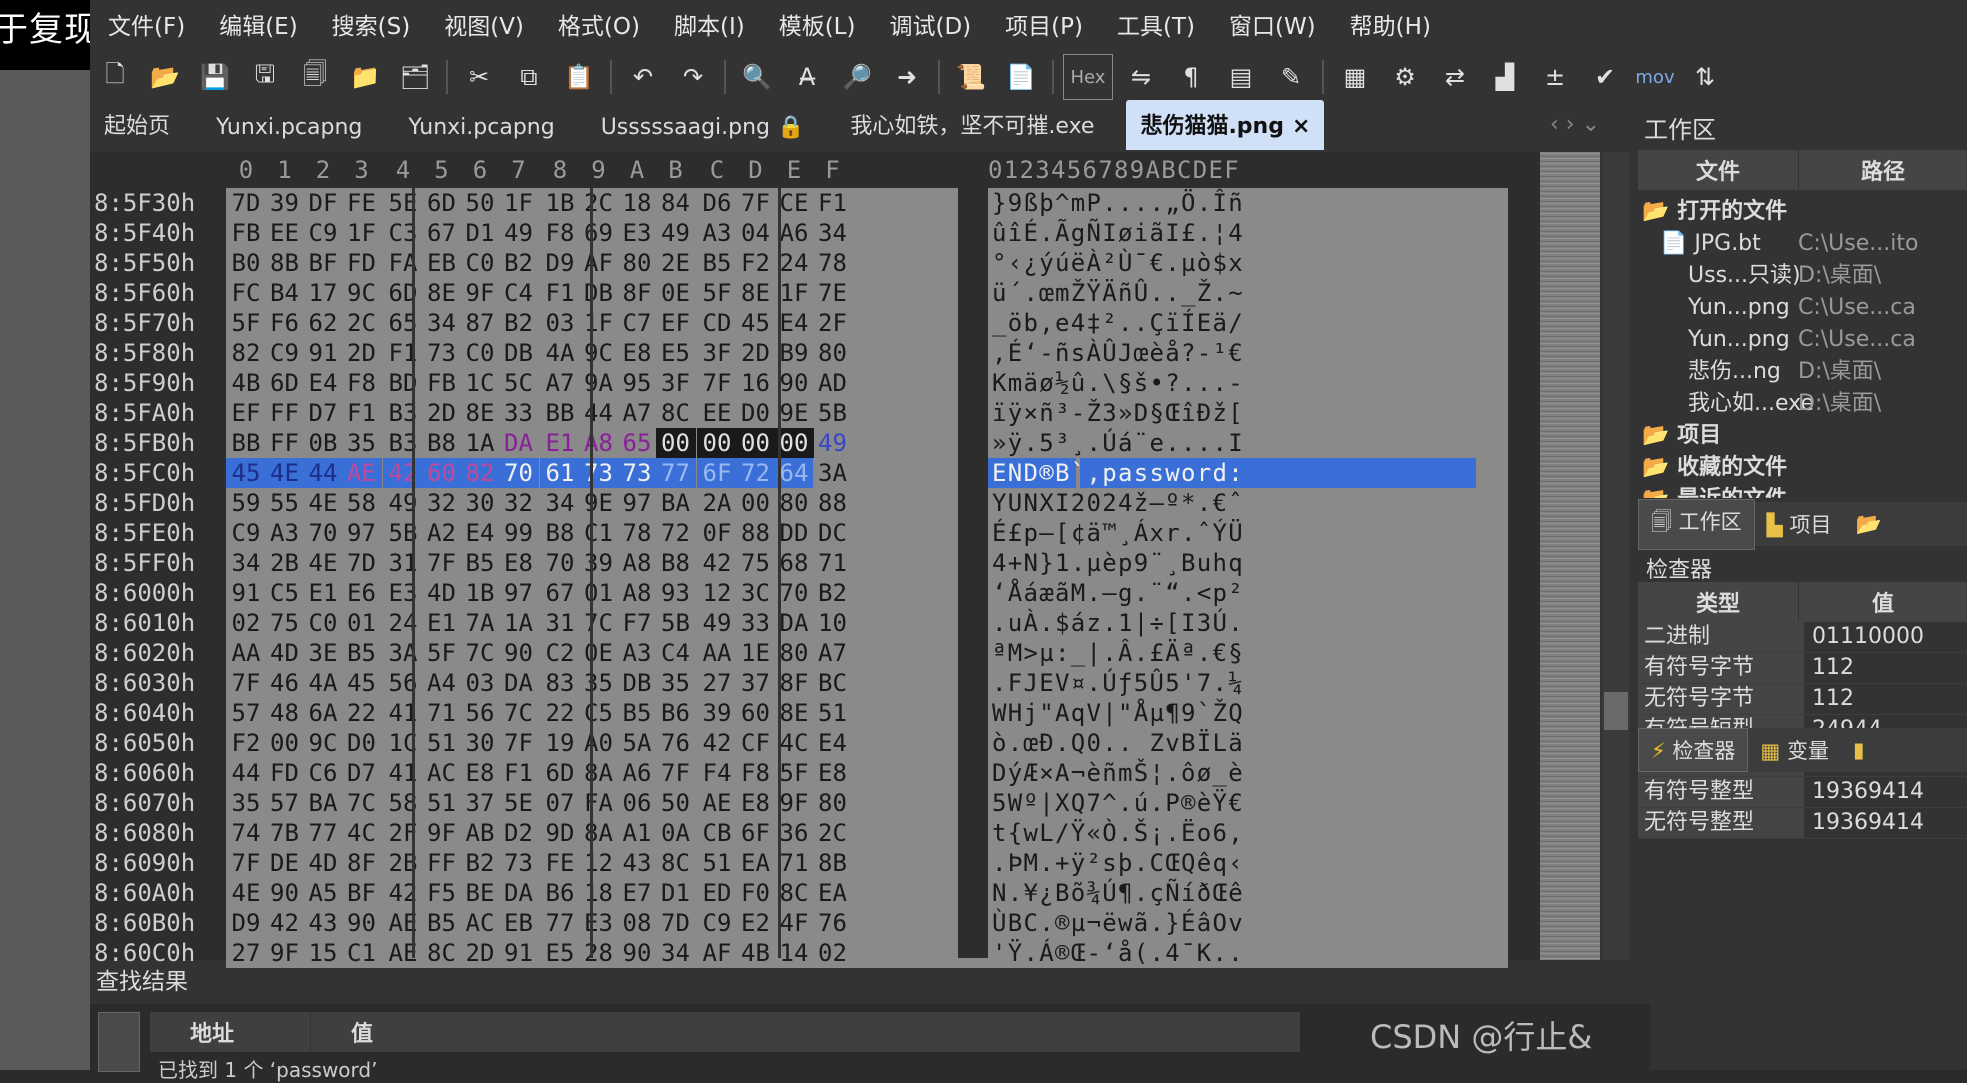  I want to click on hex-byte: 0E, so click(676, 293).